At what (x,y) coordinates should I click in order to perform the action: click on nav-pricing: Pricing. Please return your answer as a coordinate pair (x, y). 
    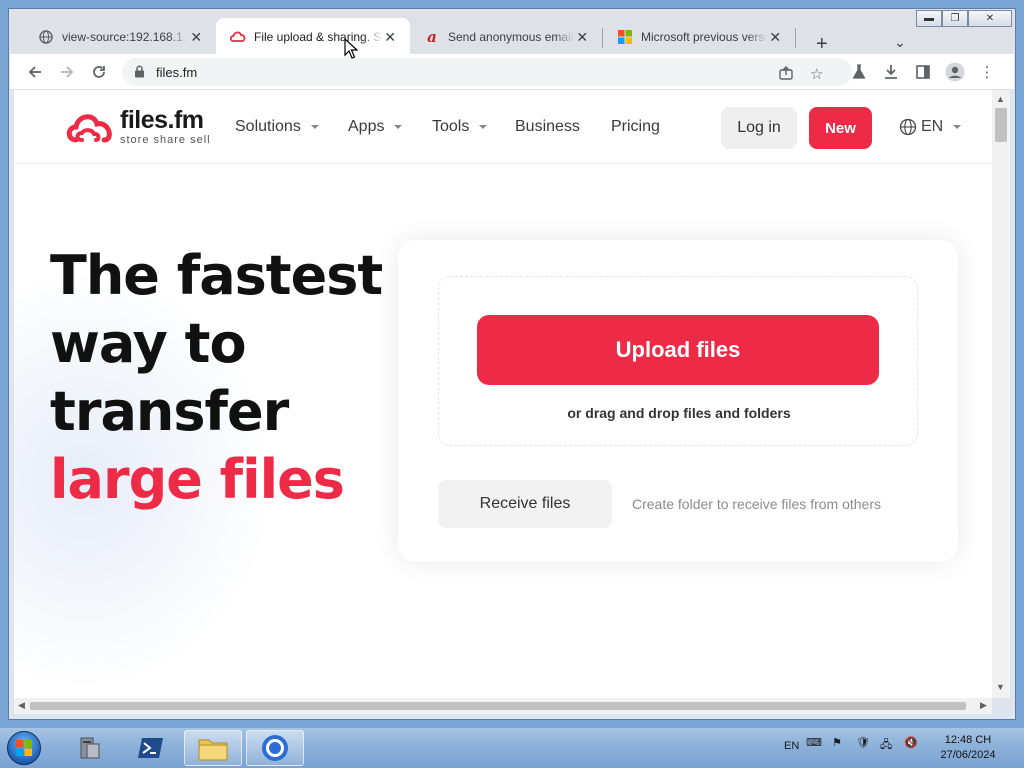
    Looking at the image, I should click on (635, 127).